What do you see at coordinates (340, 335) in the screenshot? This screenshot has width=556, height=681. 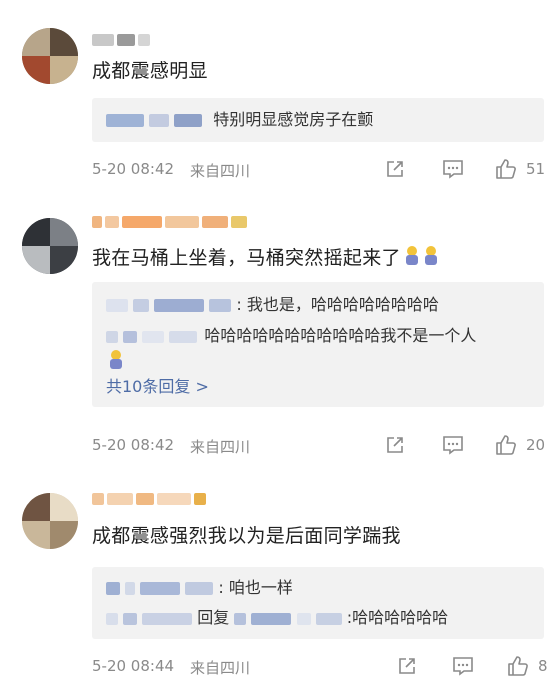 I see `reply-text: 哈哈哈哈哈哈哈哈哈哈哈我不是一个人` at bounding box center [340, 335].